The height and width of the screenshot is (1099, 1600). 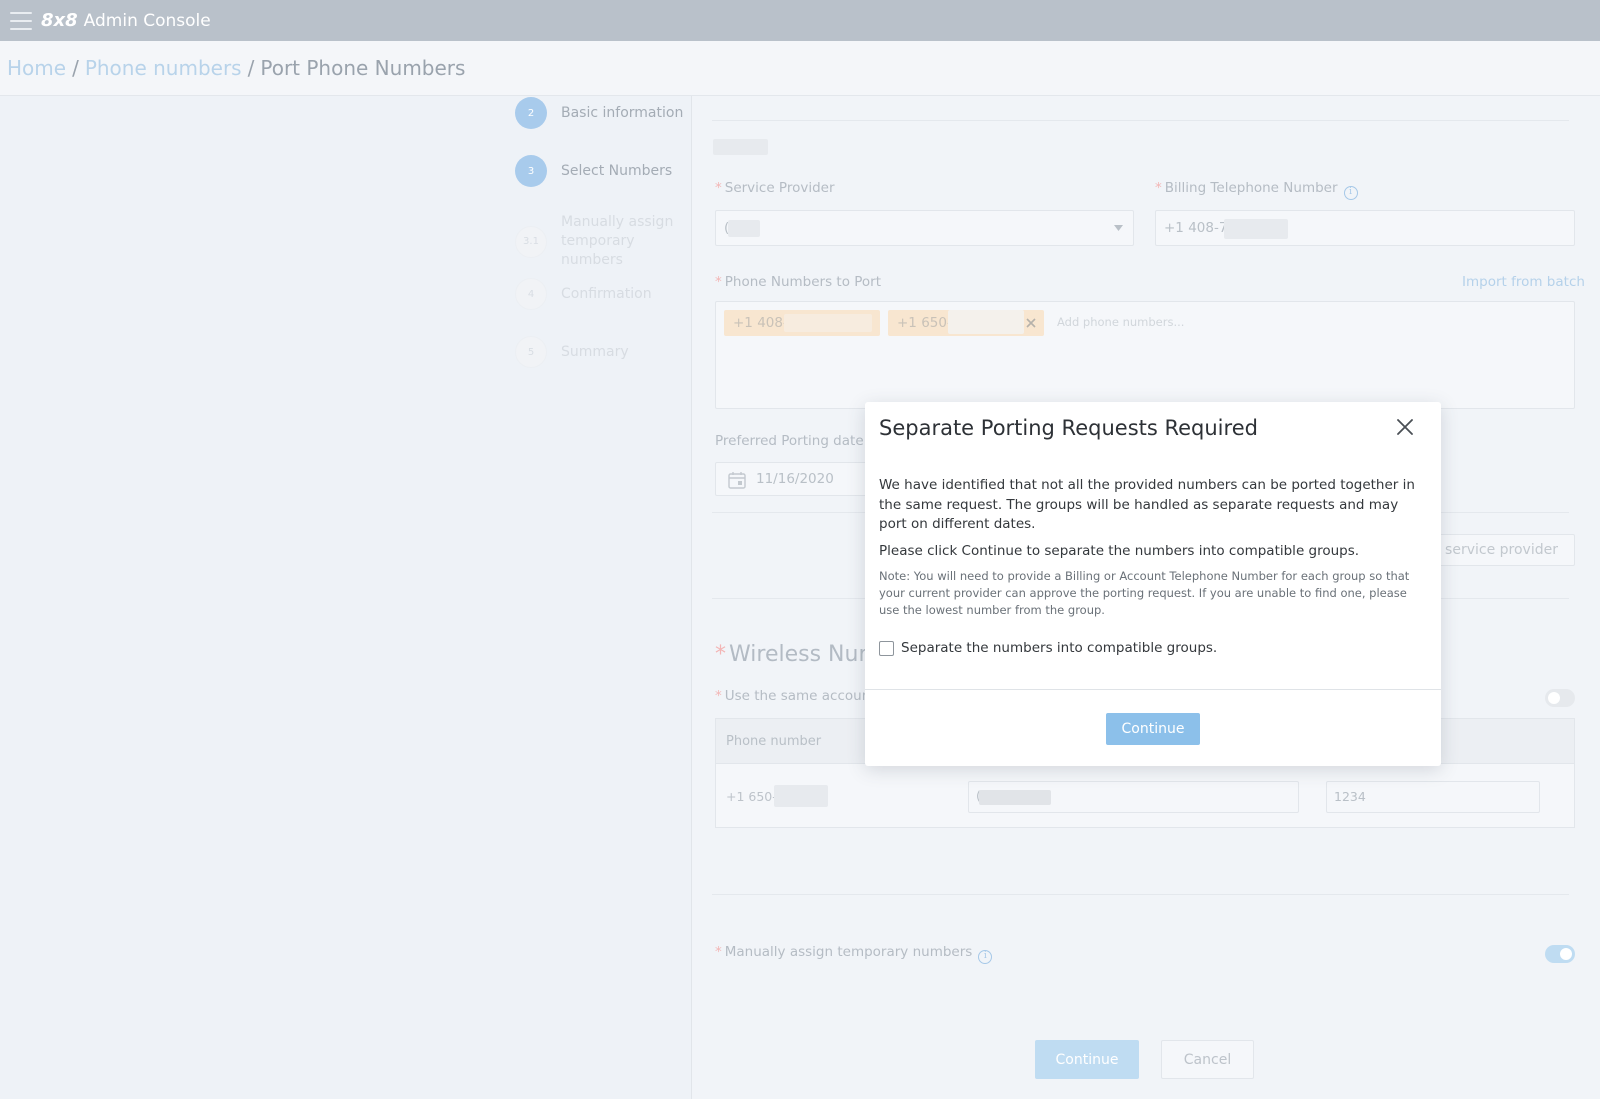 I want to click on step-label: Manually assign temporary numbers, so click(x=617, y=241).